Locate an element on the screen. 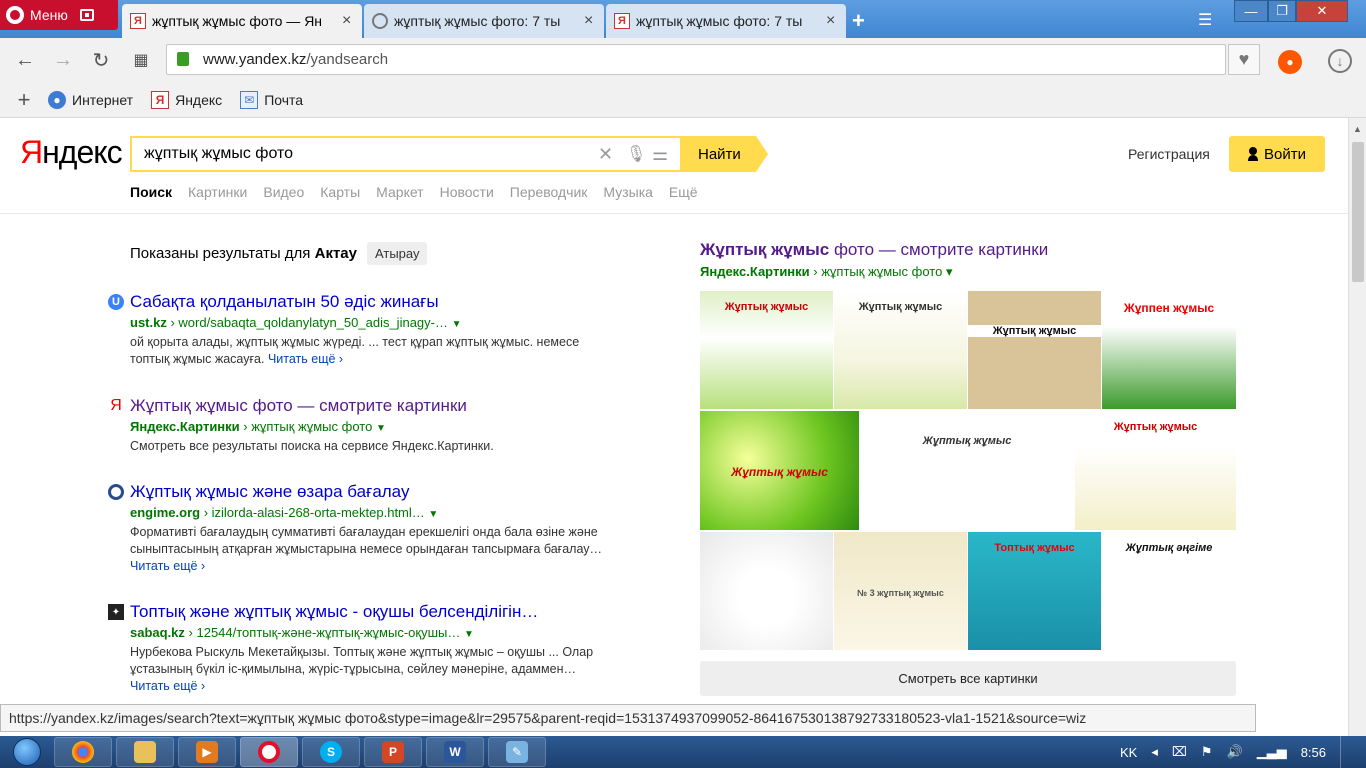 The height and width of the screenshot is (768, 1366). skype-icon: S is located at coordinates (331, 752).